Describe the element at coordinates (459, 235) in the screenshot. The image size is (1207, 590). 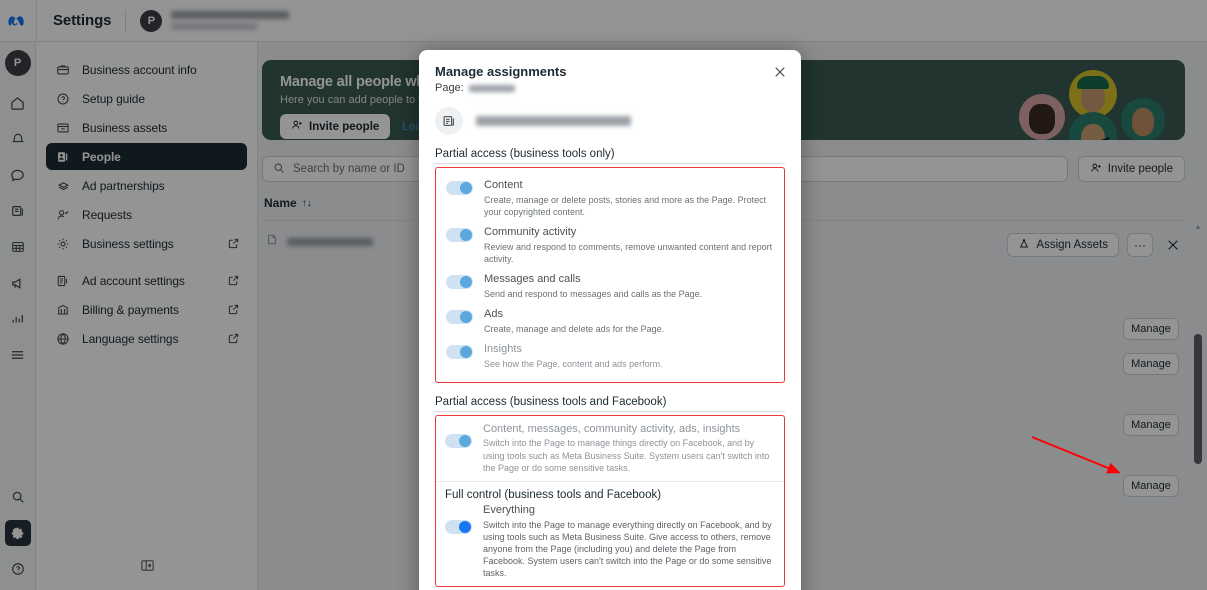
I see `toggle-community-activity` at that location.